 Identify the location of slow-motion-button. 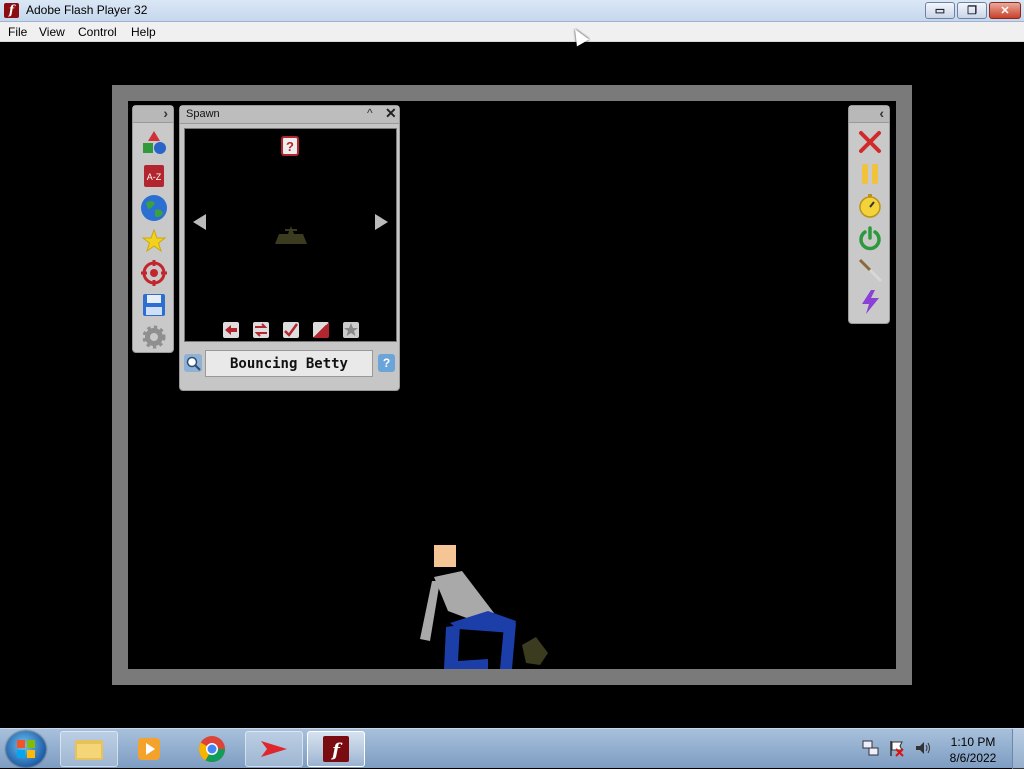
(870, 206).